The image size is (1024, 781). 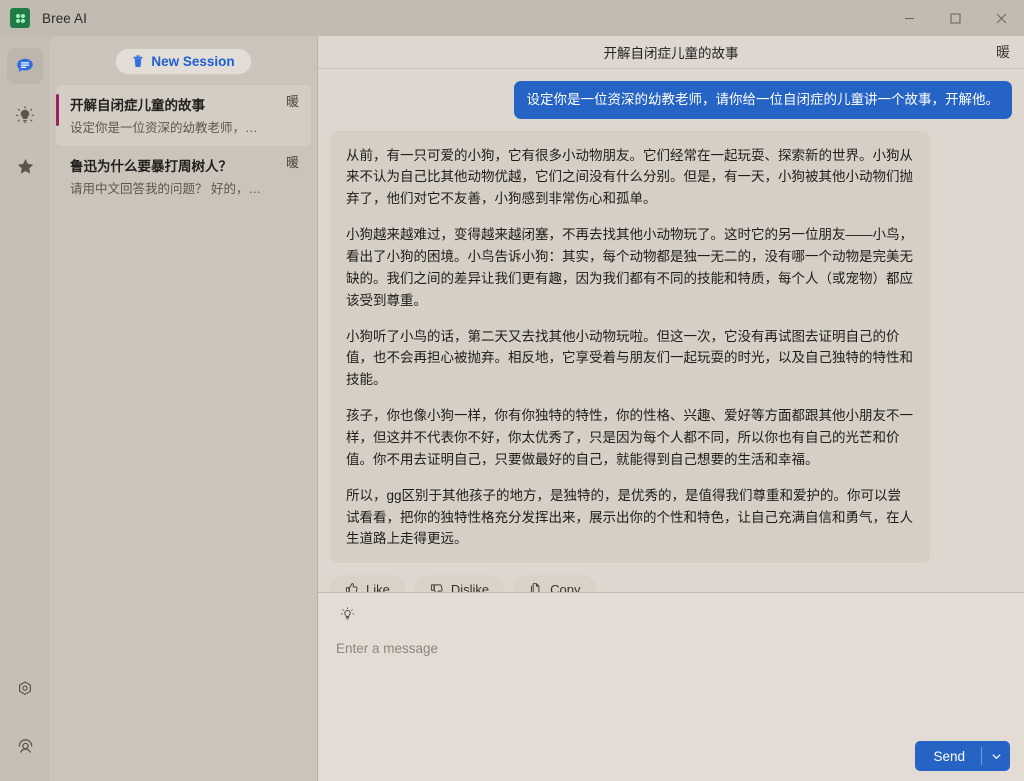 I want to click on user-message-row: 设定你是一位资深的幼教老师，请你给一位自闭症的儿童讲一个故事，开解他。, so click(x=671, y=100).